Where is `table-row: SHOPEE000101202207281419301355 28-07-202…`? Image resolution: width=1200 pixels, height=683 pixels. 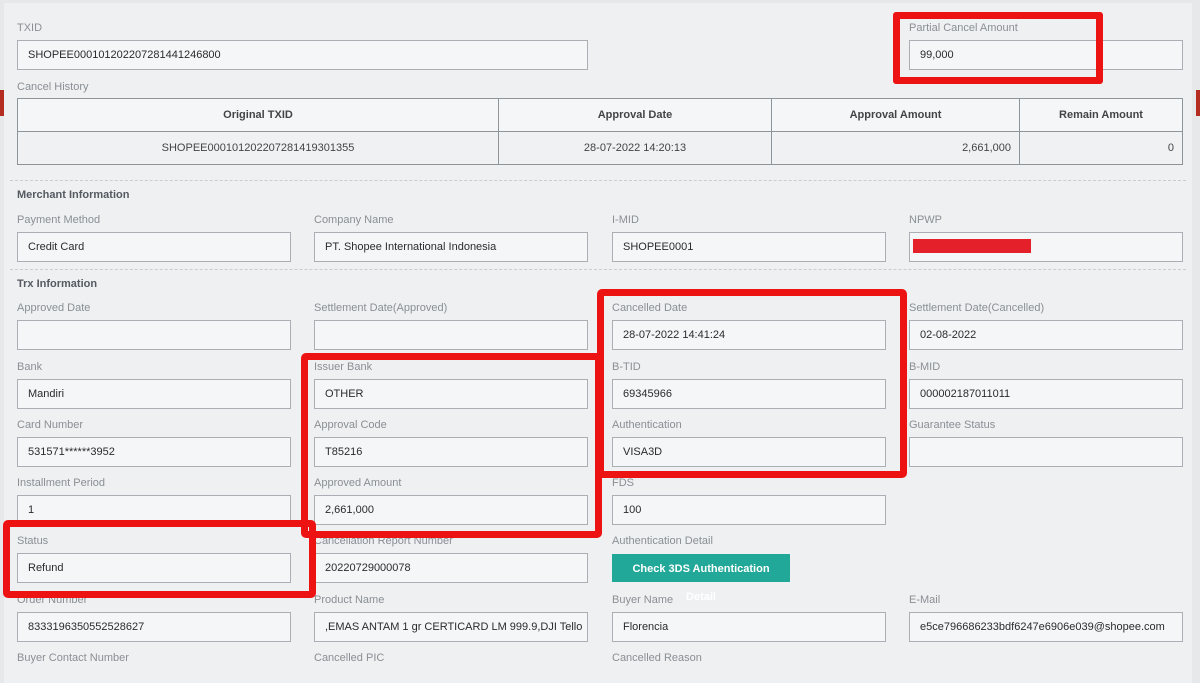
table-row: SHOPEE000101202207281419301355 28-07-202… is located at coordinates (600, 148).